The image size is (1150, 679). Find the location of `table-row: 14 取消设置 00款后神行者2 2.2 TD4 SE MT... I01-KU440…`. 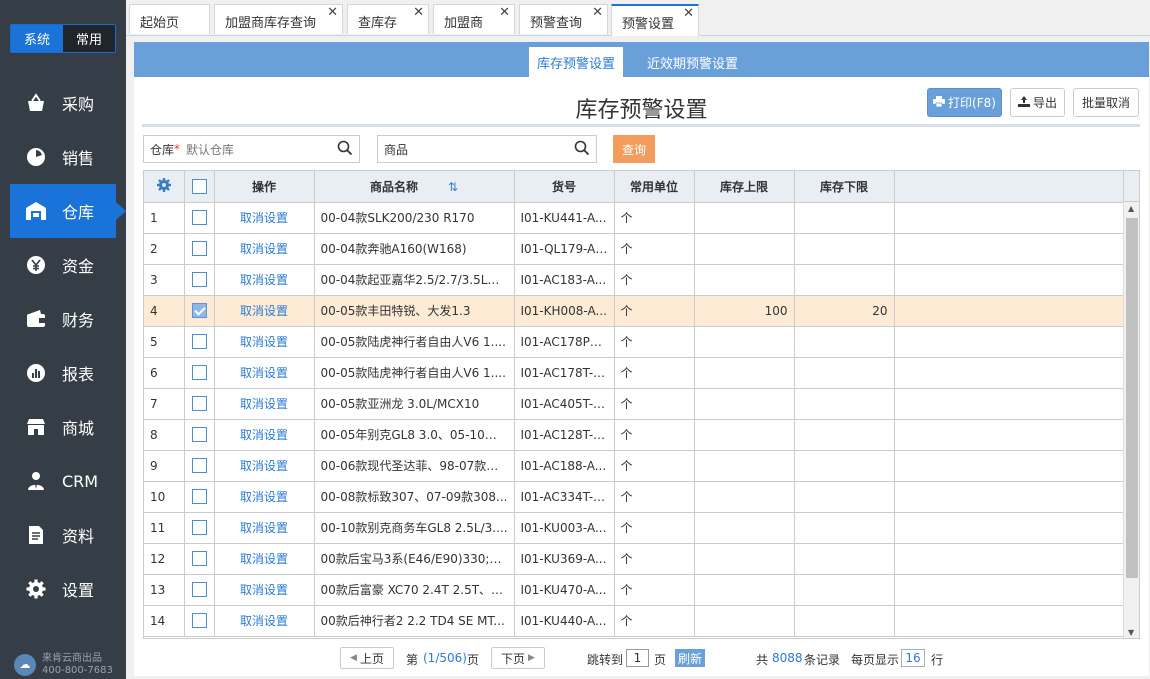

table-row: 14 取消设置 00款后神行者2 2.2 TD4 SE MT... I01-KU440… is located at coordinates (634, 621).